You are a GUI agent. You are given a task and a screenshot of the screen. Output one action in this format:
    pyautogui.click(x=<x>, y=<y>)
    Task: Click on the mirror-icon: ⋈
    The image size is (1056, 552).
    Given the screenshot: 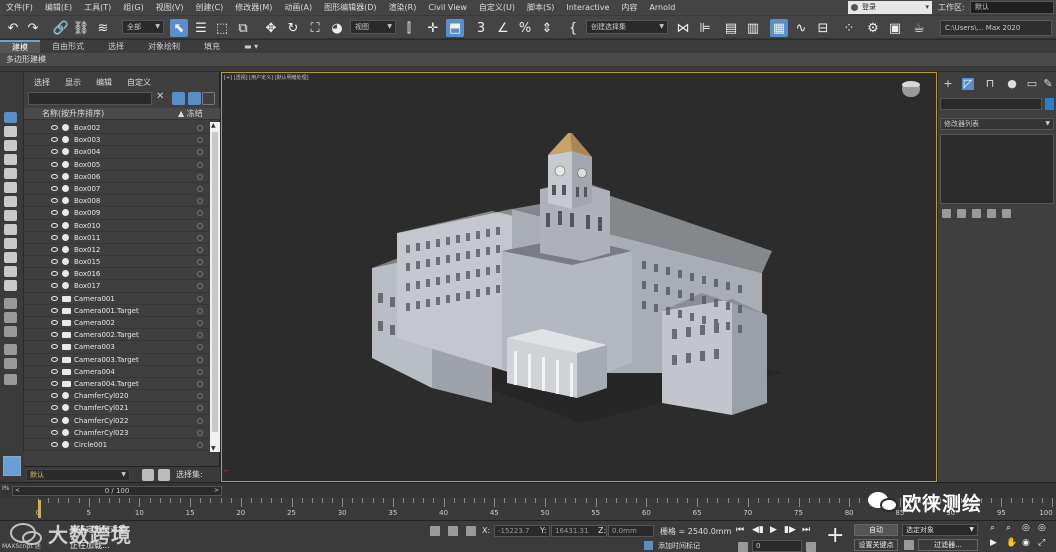 What is the action you would take?
    pyautogui.click(x=683, y=28)
    